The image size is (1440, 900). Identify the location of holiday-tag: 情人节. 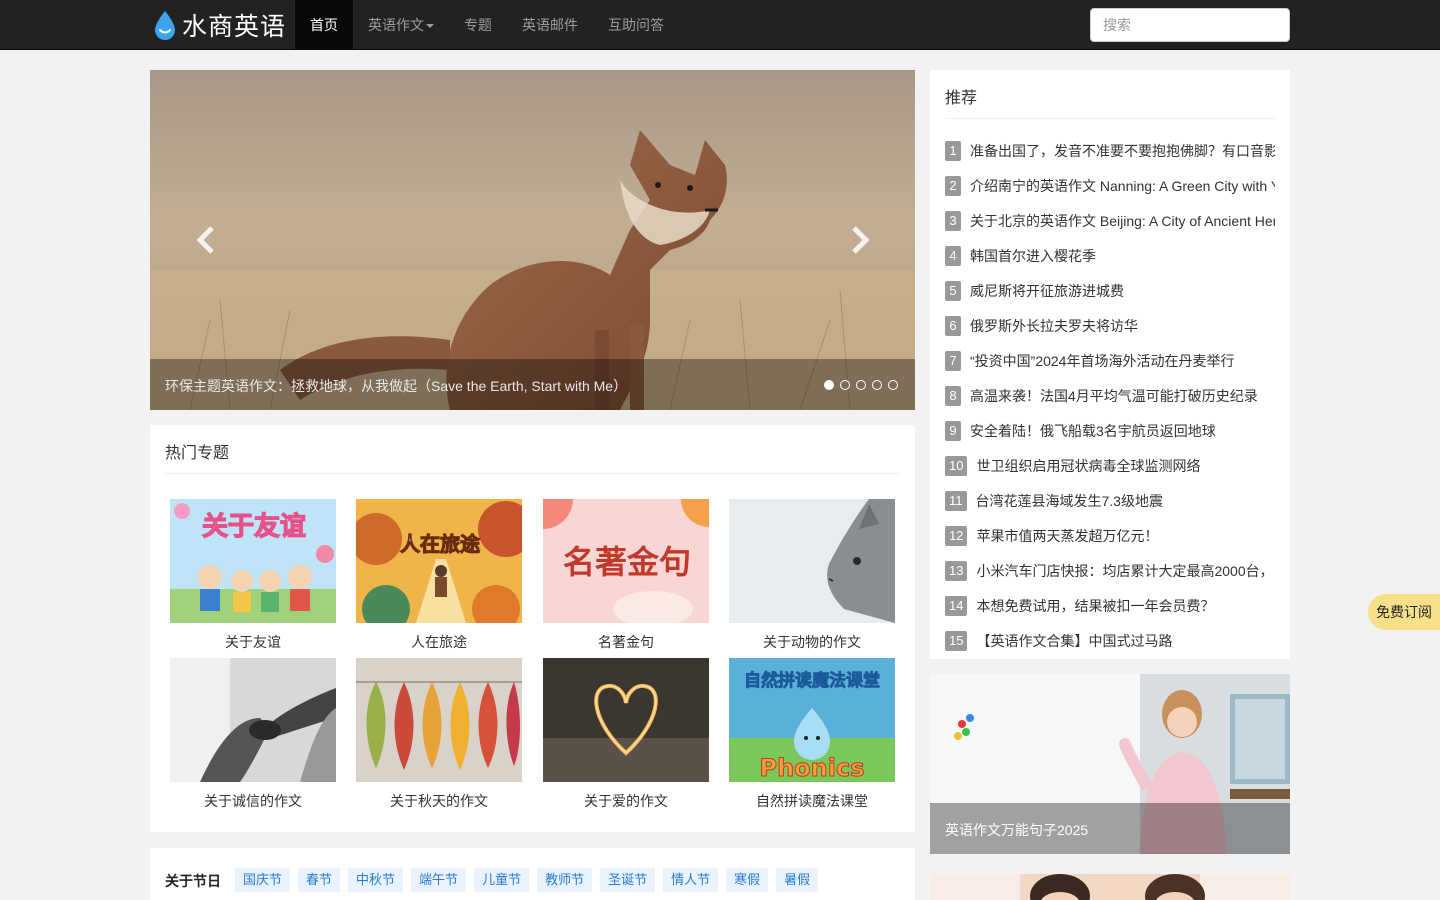
(691, 880).